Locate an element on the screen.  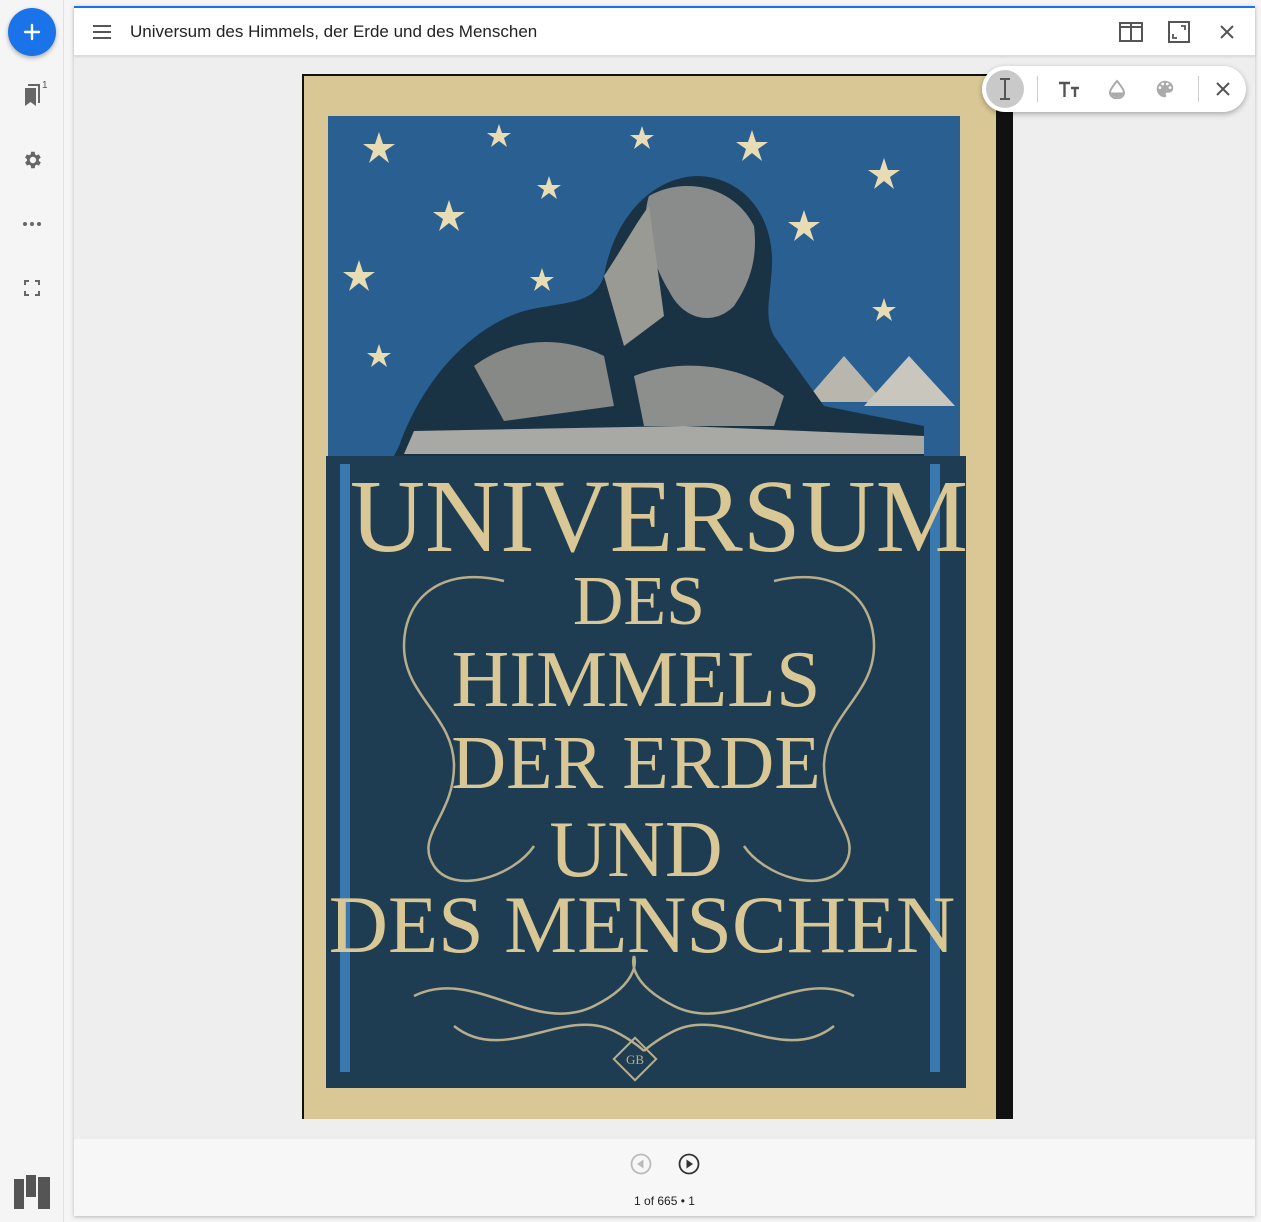
bookmarks-button: 1 is located at coordinates (32, 96).